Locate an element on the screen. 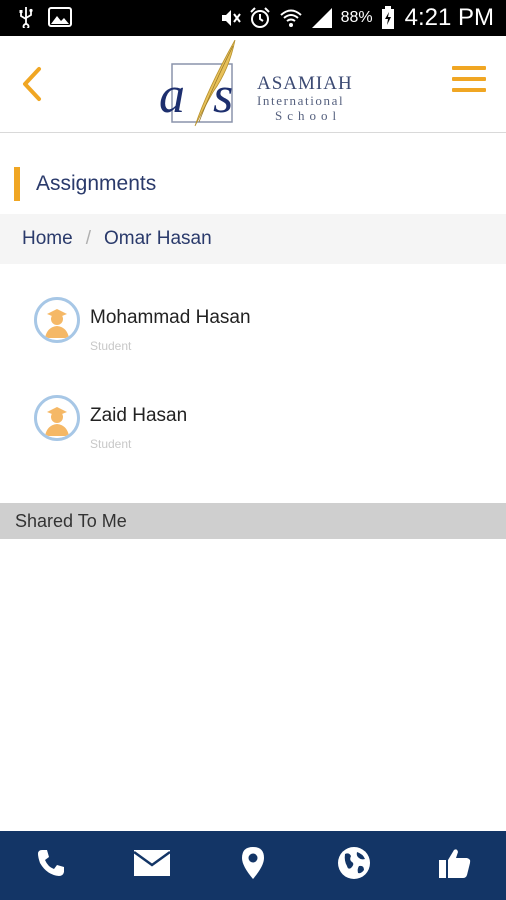 The height and width of the screenshot is (900, 506). website-button is located at coordinates (354, 866).